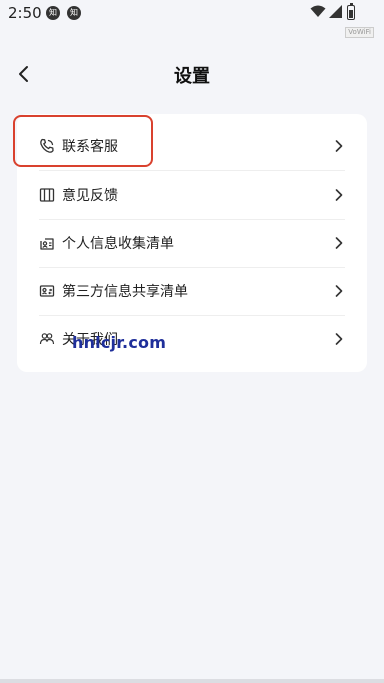 This screenshot has width=384, height=683. What do you see at coordinates (192, 195) in the screenshot?
I see `menu-item-feedback: 意见反馈` at bounding box center [192, 195].